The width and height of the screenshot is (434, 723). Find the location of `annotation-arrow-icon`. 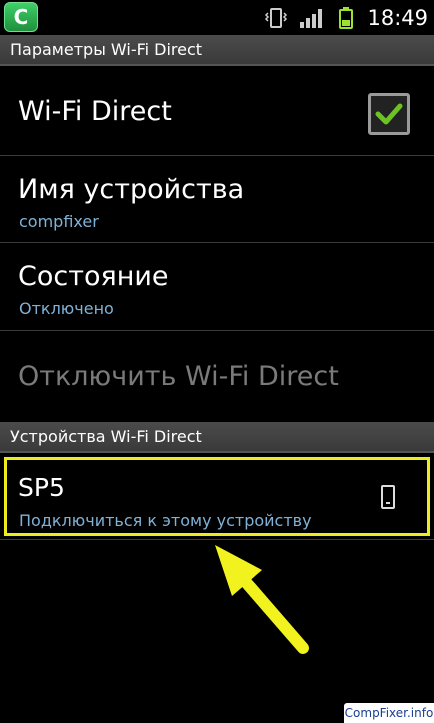

annotation-arrow-icon is located at coordinates (262, 599).